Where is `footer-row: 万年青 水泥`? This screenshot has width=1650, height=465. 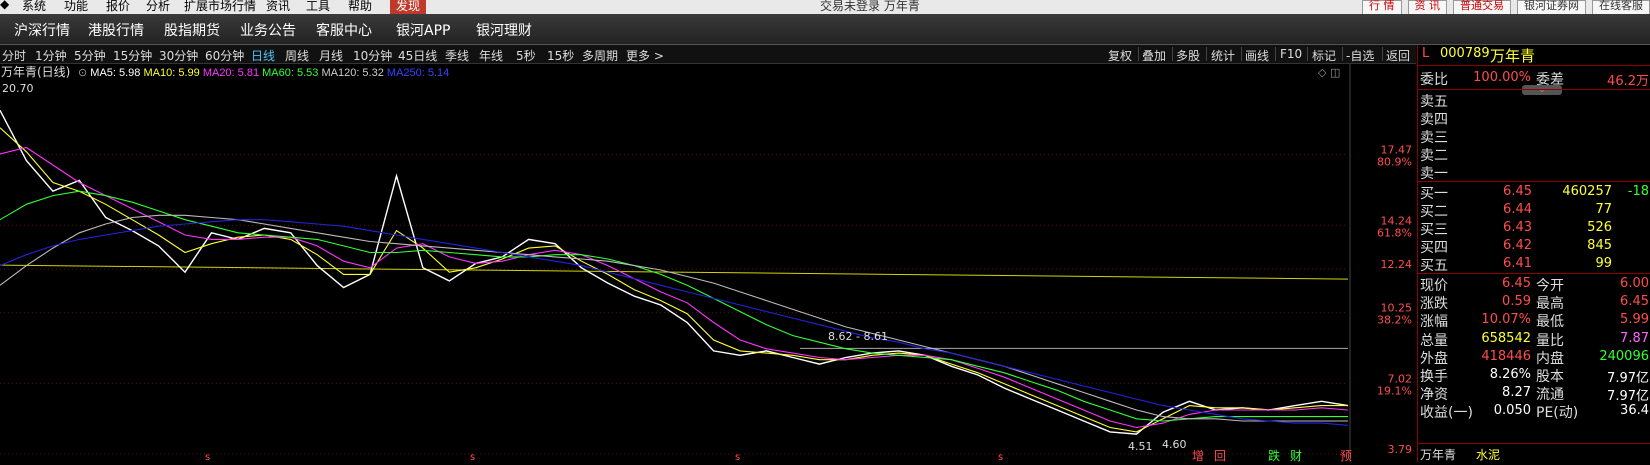
footer-row: 万年青 水泥 is located at coordinates (1534, 453).